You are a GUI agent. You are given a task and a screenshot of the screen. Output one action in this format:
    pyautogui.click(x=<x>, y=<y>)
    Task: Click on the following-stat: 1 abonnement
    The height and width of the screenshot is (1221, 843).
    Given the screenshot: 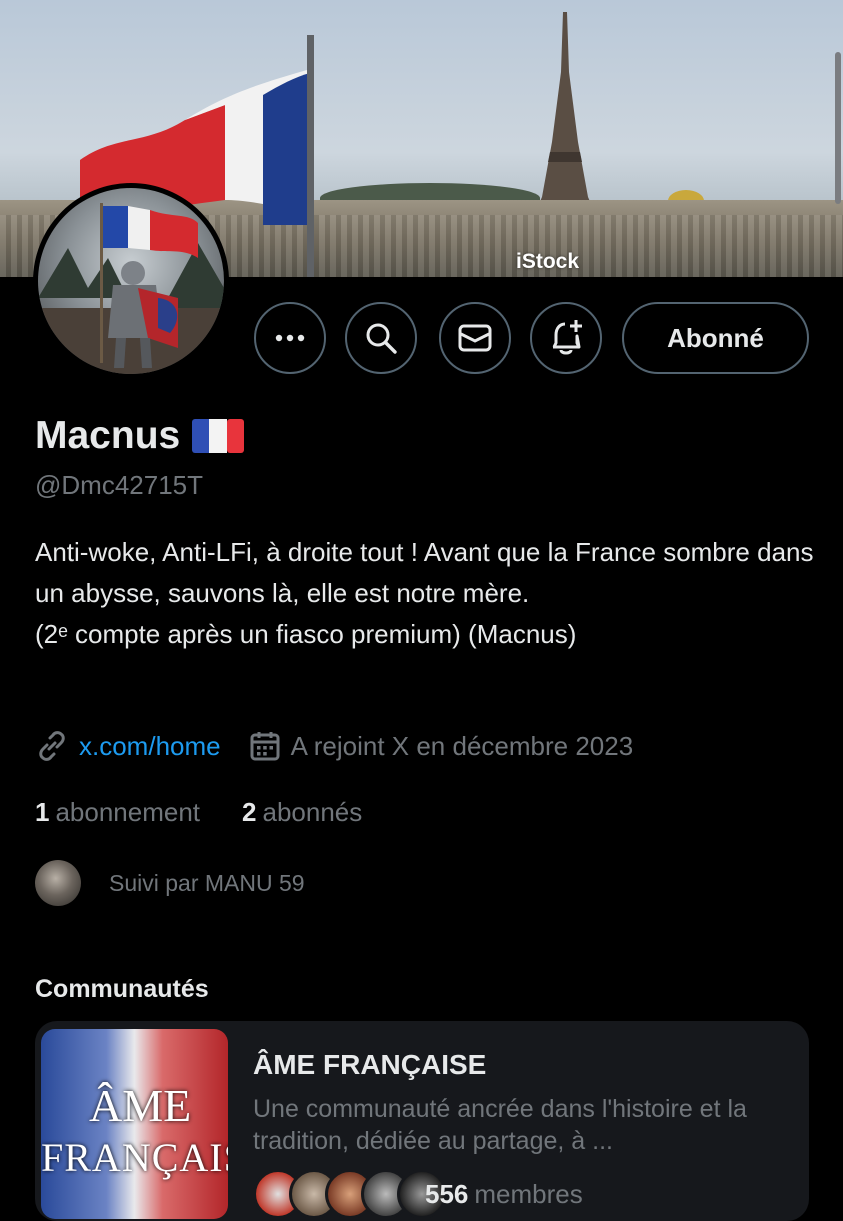 What is the action you would take?
    pyautogui.click(x=117, y=812)
    